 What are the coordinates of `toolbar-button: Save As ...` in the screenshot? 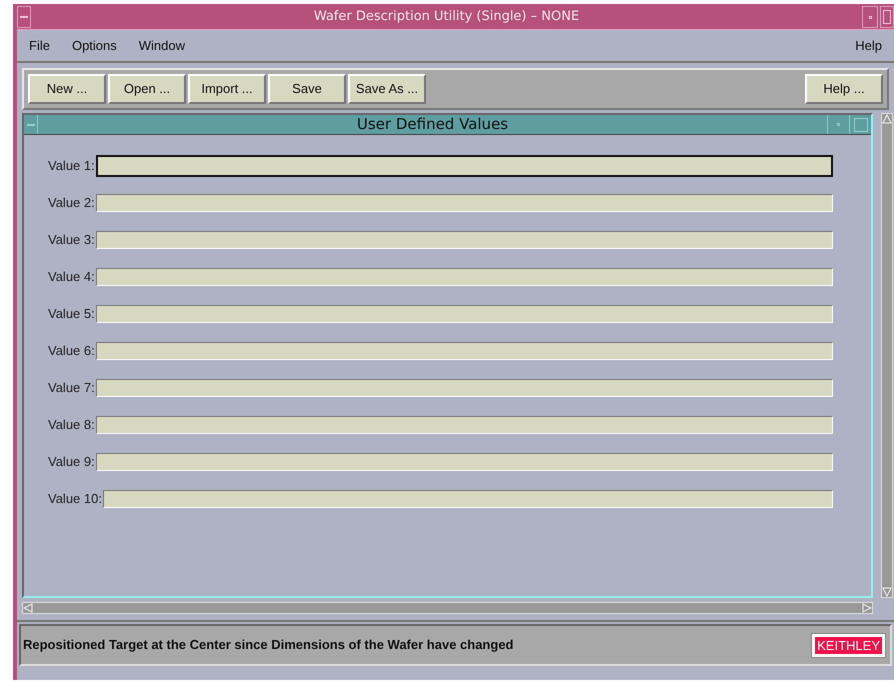 It's located at (387, 89).